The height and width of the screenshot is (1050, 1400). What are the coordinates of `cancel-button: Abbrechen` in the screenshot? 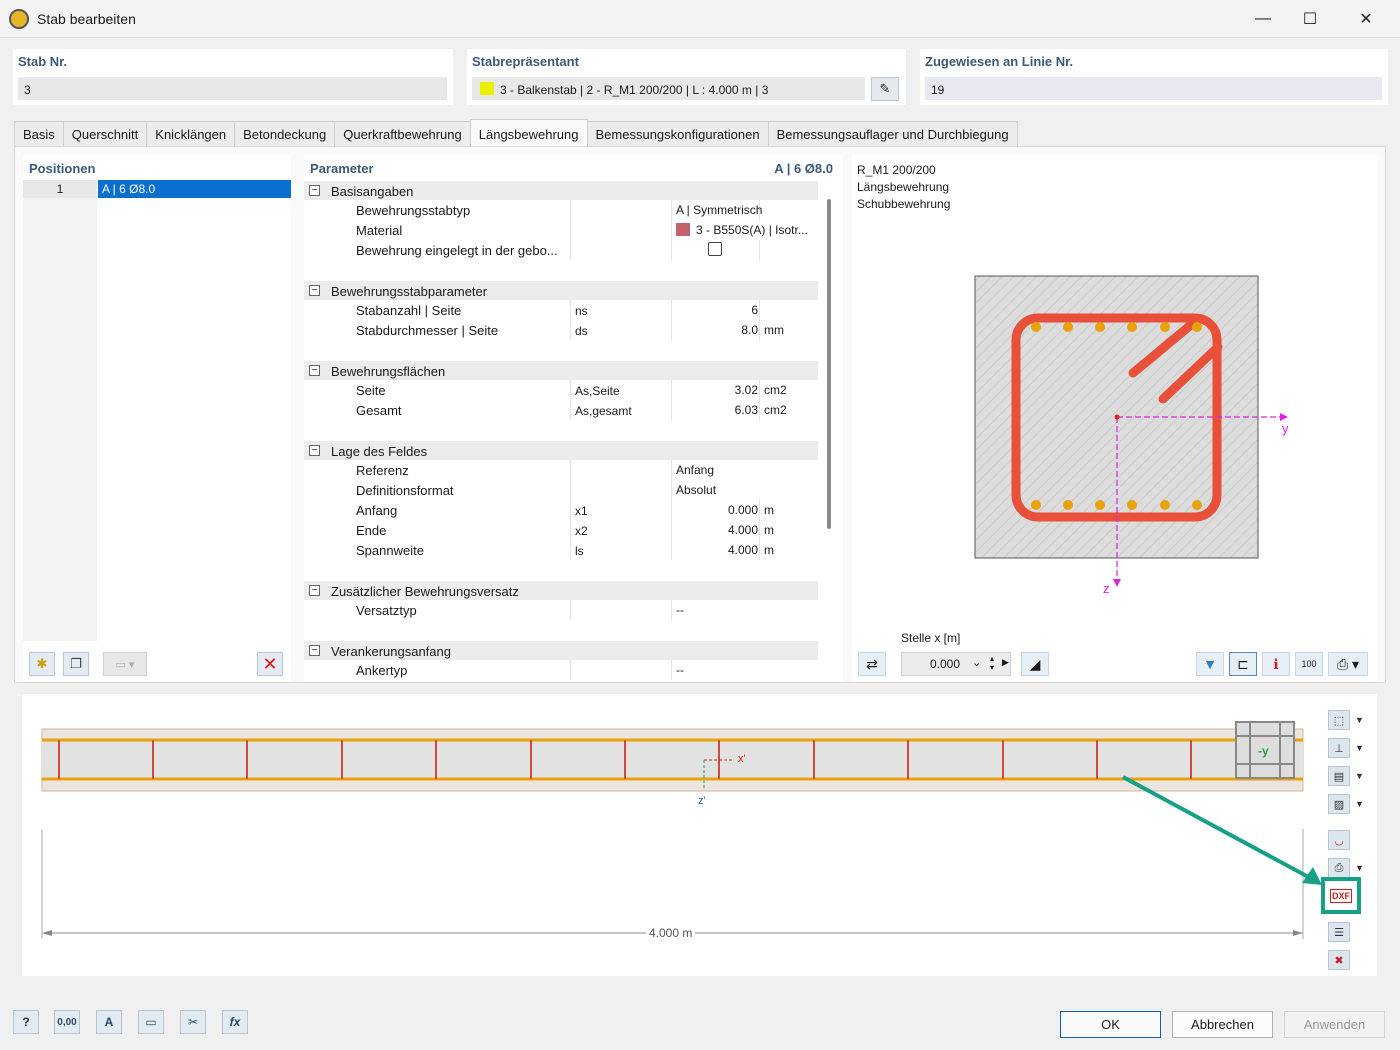 It's located at (1222, 1024).